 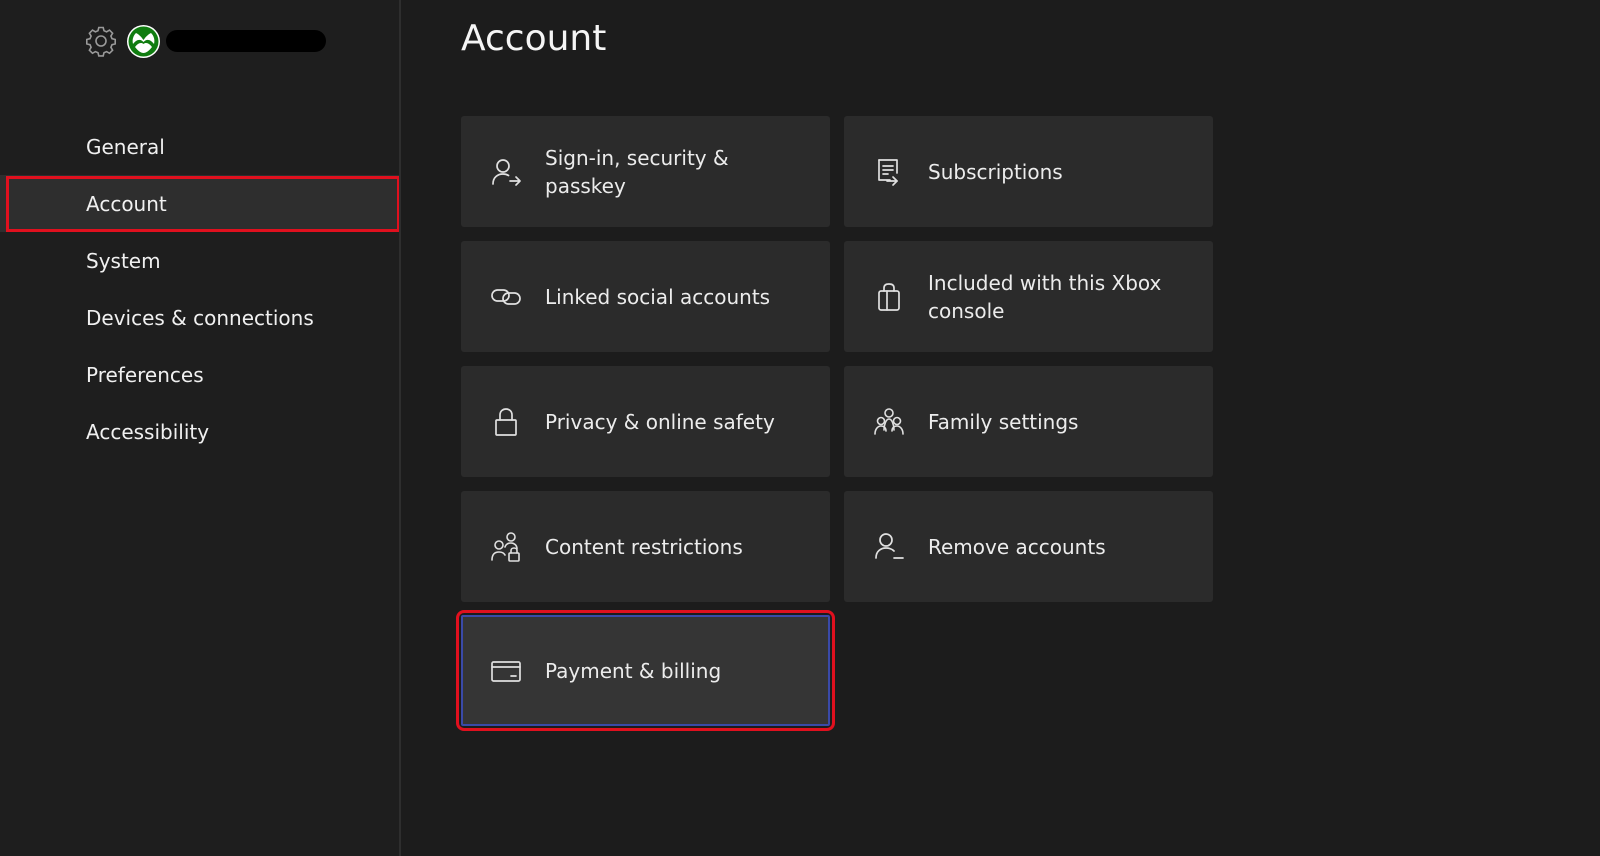 I want to click on tile-payment-billing: Payment & billing, so click(x=645, y=670).